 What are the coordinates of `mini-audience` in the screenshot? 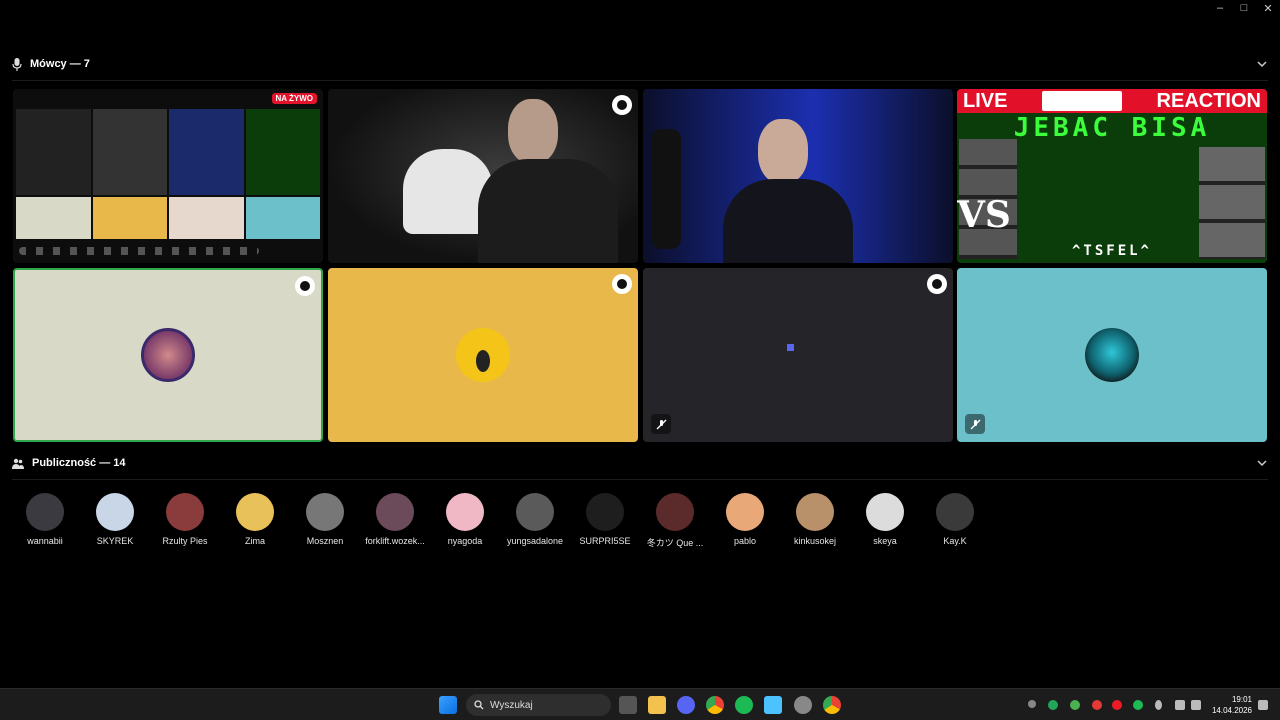 It's located at (139, 251).